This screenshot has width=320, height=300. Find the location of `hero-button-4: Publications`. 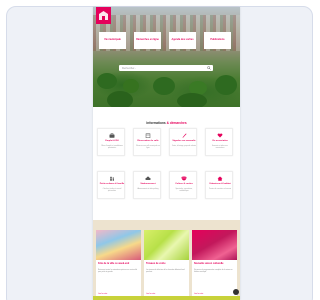

hero-button-4: Publications is located at coordinates (217, 40).